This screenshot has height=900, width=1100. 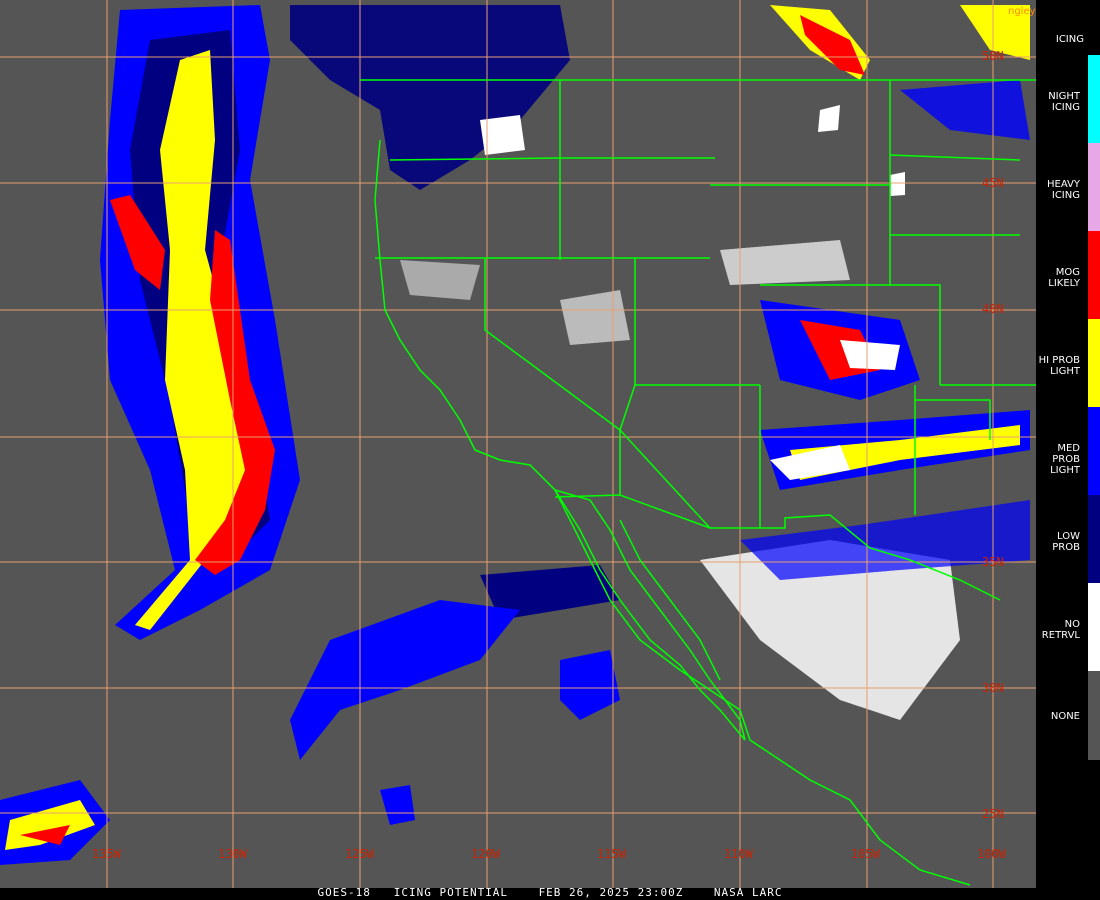 What do you see at coordinates (344, 892) in the screenshot?
I see `satellite-name: GOES-18` at bounding box center [344, 892].